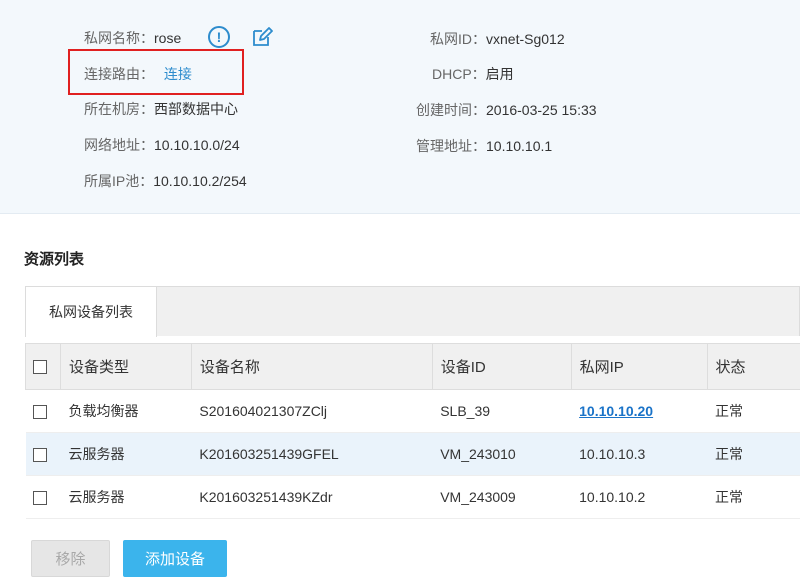 This screenshot has height=579, width=800. What do you see at coordinates (119, 145) in the screenshot?
I see `network-address-label: 网络地址：` at bounding box center [119, 145].